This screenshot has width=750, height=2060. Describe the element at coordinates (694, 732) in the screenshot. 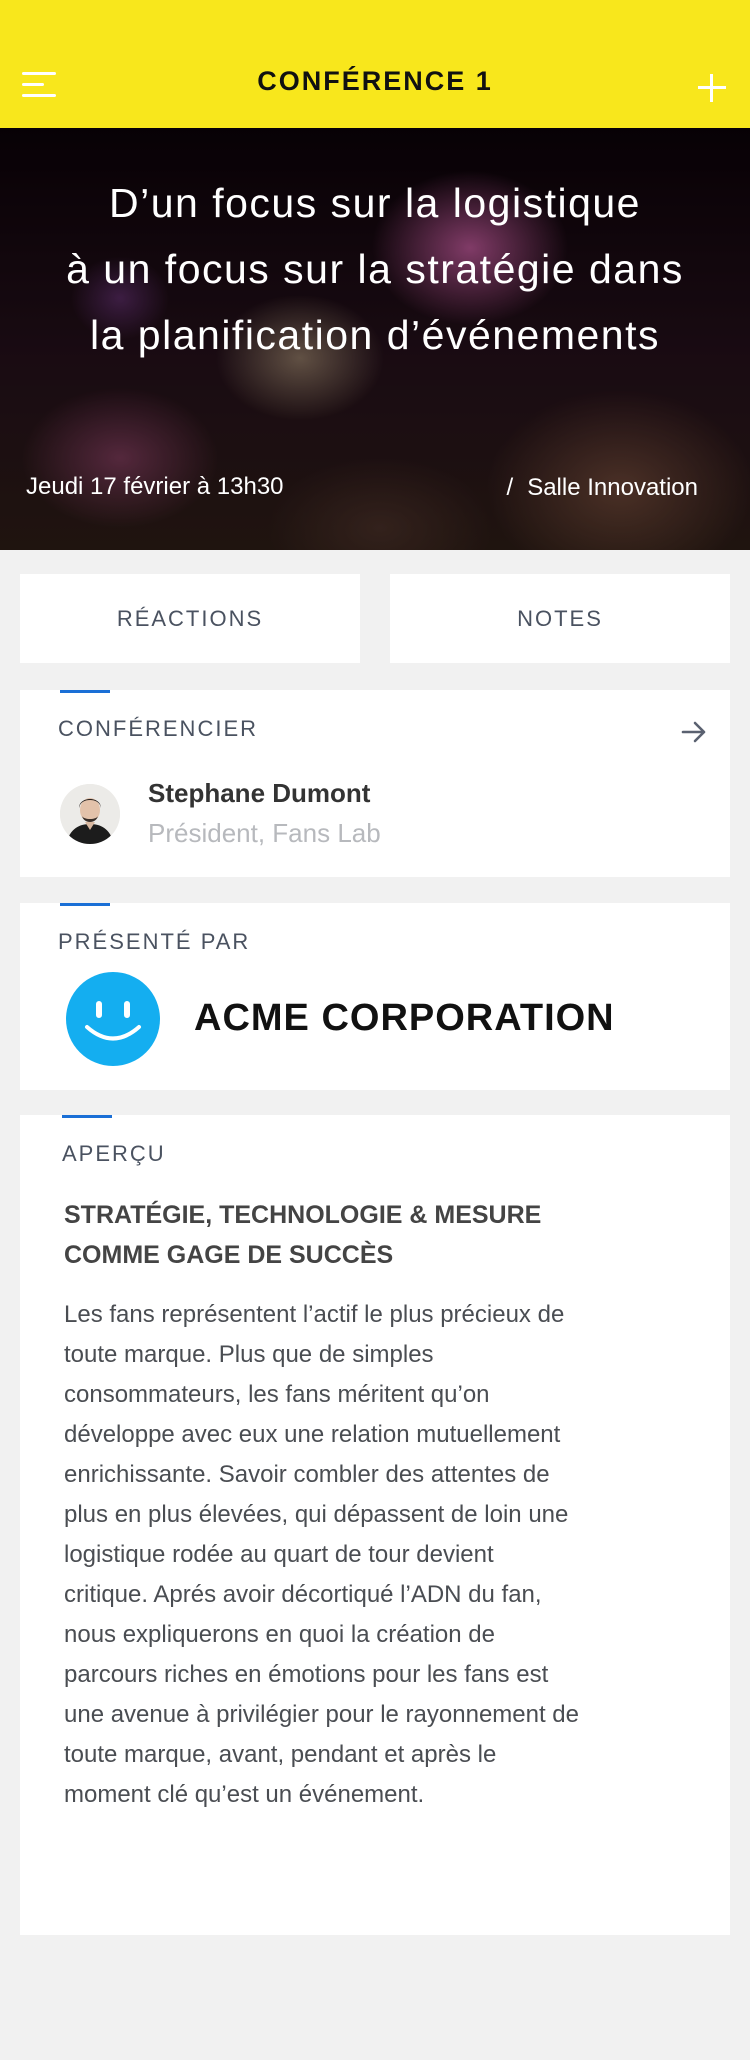

I see `arrow-right-icon` at that location.